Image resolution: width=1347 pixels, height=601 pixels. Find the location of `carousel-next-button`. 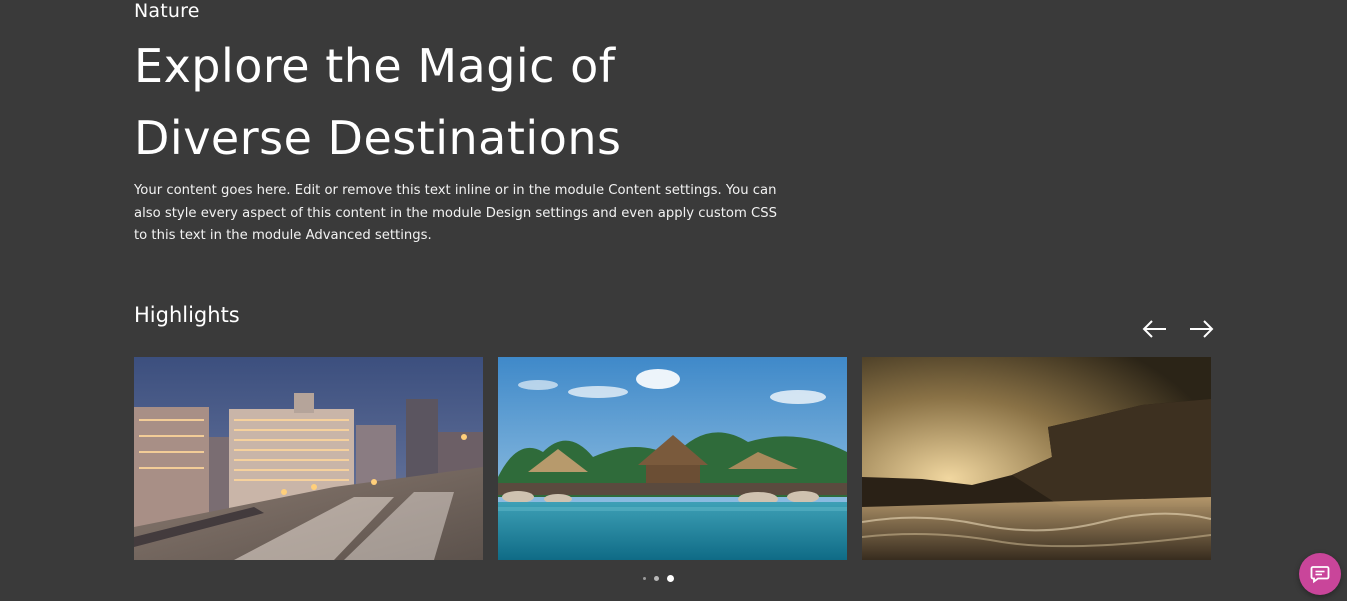

carousel-next-button is located at coordinates (1201, 329).